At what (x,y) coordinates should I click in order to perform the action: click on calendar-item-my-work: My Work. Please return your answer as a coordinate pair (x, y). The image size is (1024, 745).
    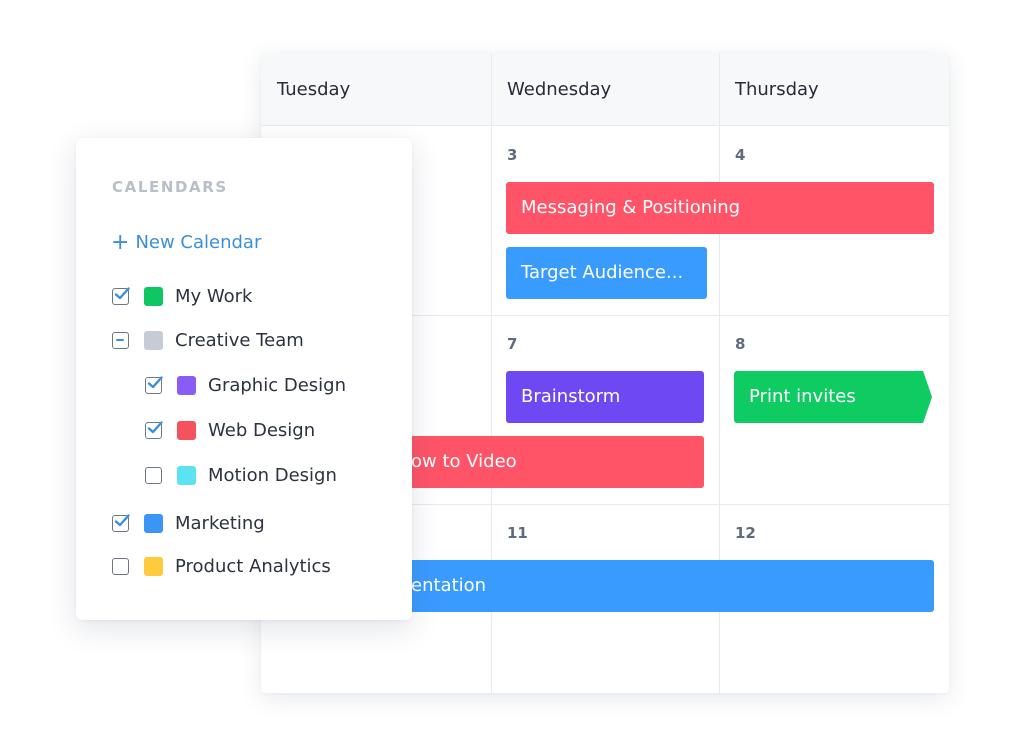
    Looking at the image, I should click on (182, 296).